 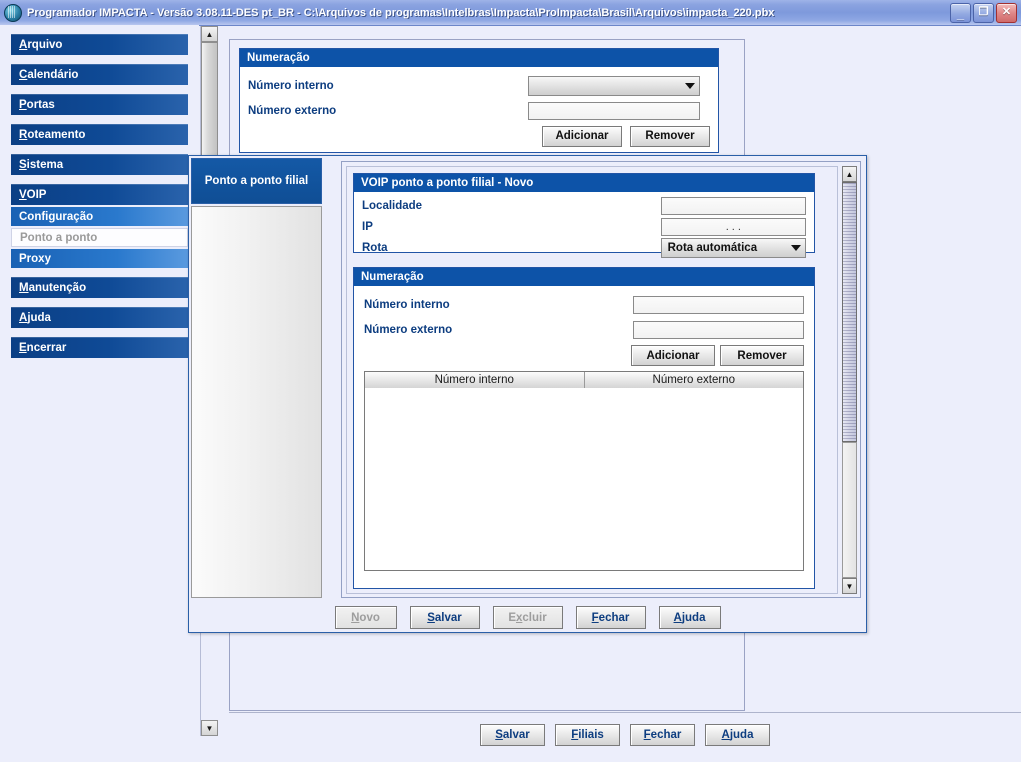 I want to click on rota-label: Rota, so click(x=375, y=248).